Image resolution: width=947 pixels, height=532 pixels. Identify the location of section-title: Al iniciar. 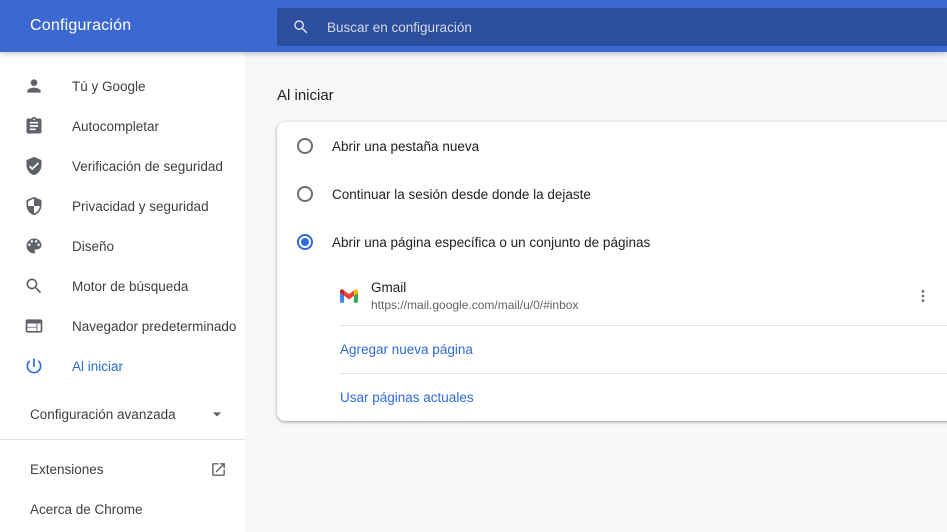
(305, 95).